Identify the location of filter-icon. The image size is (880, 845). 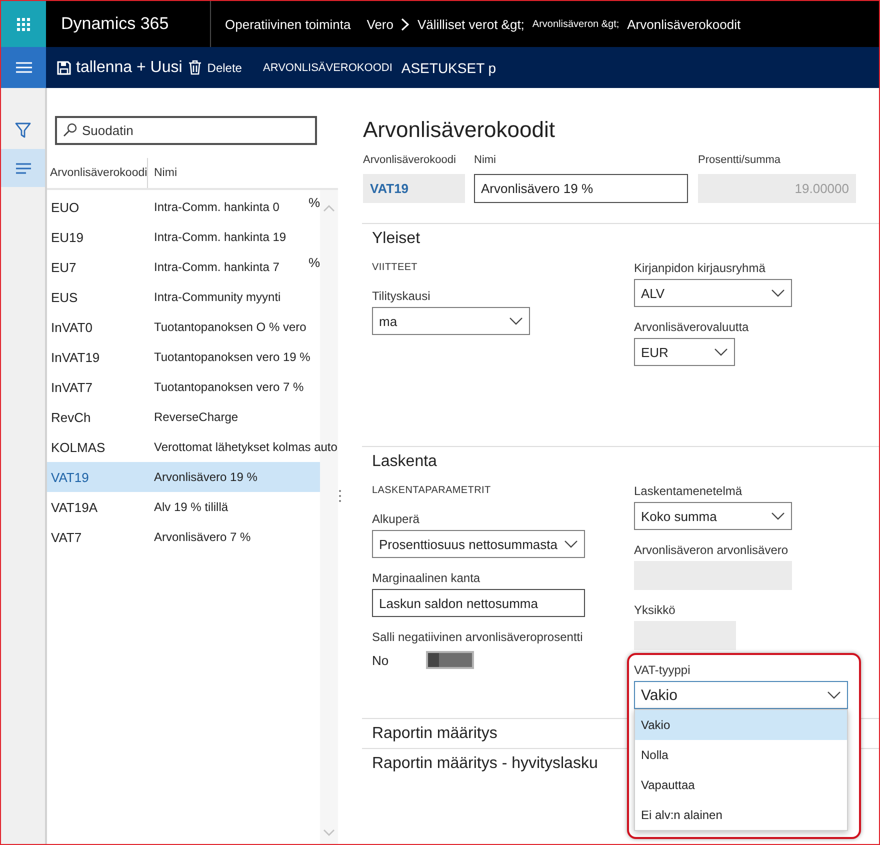
(23, 130).